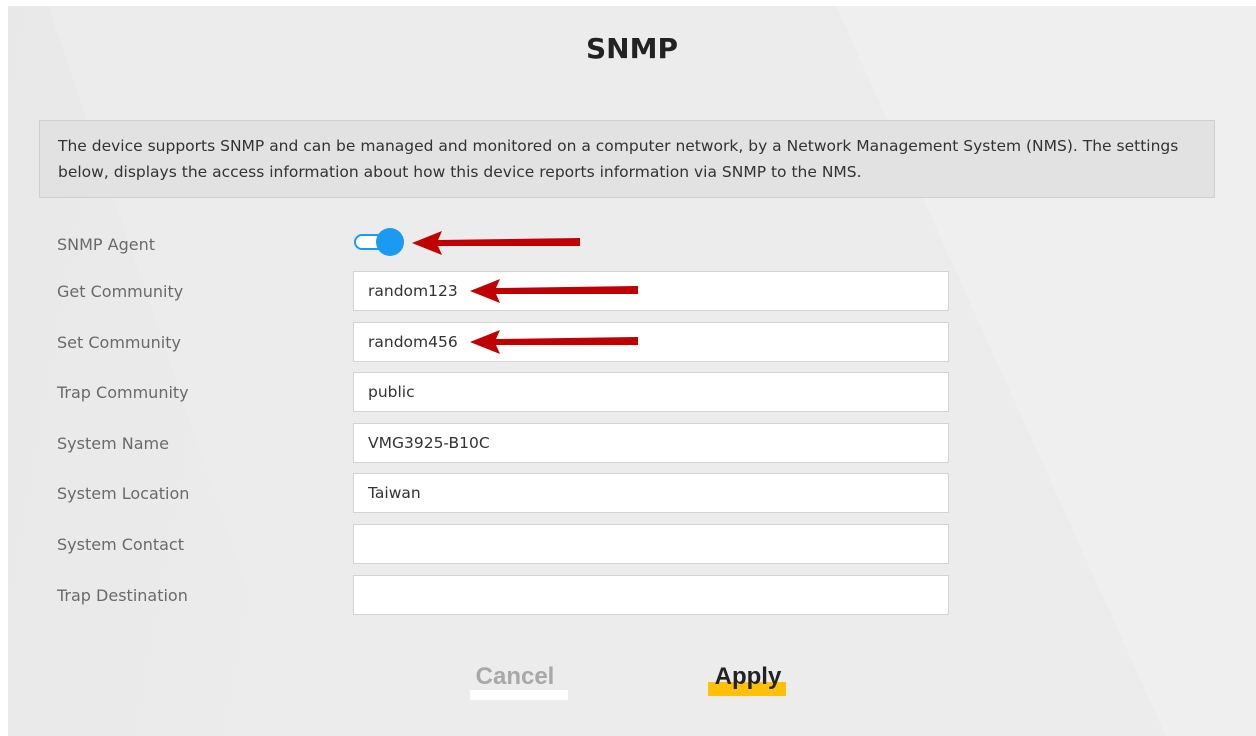  I want to click on trap-community-label: Trap Community, so click(123, 392).